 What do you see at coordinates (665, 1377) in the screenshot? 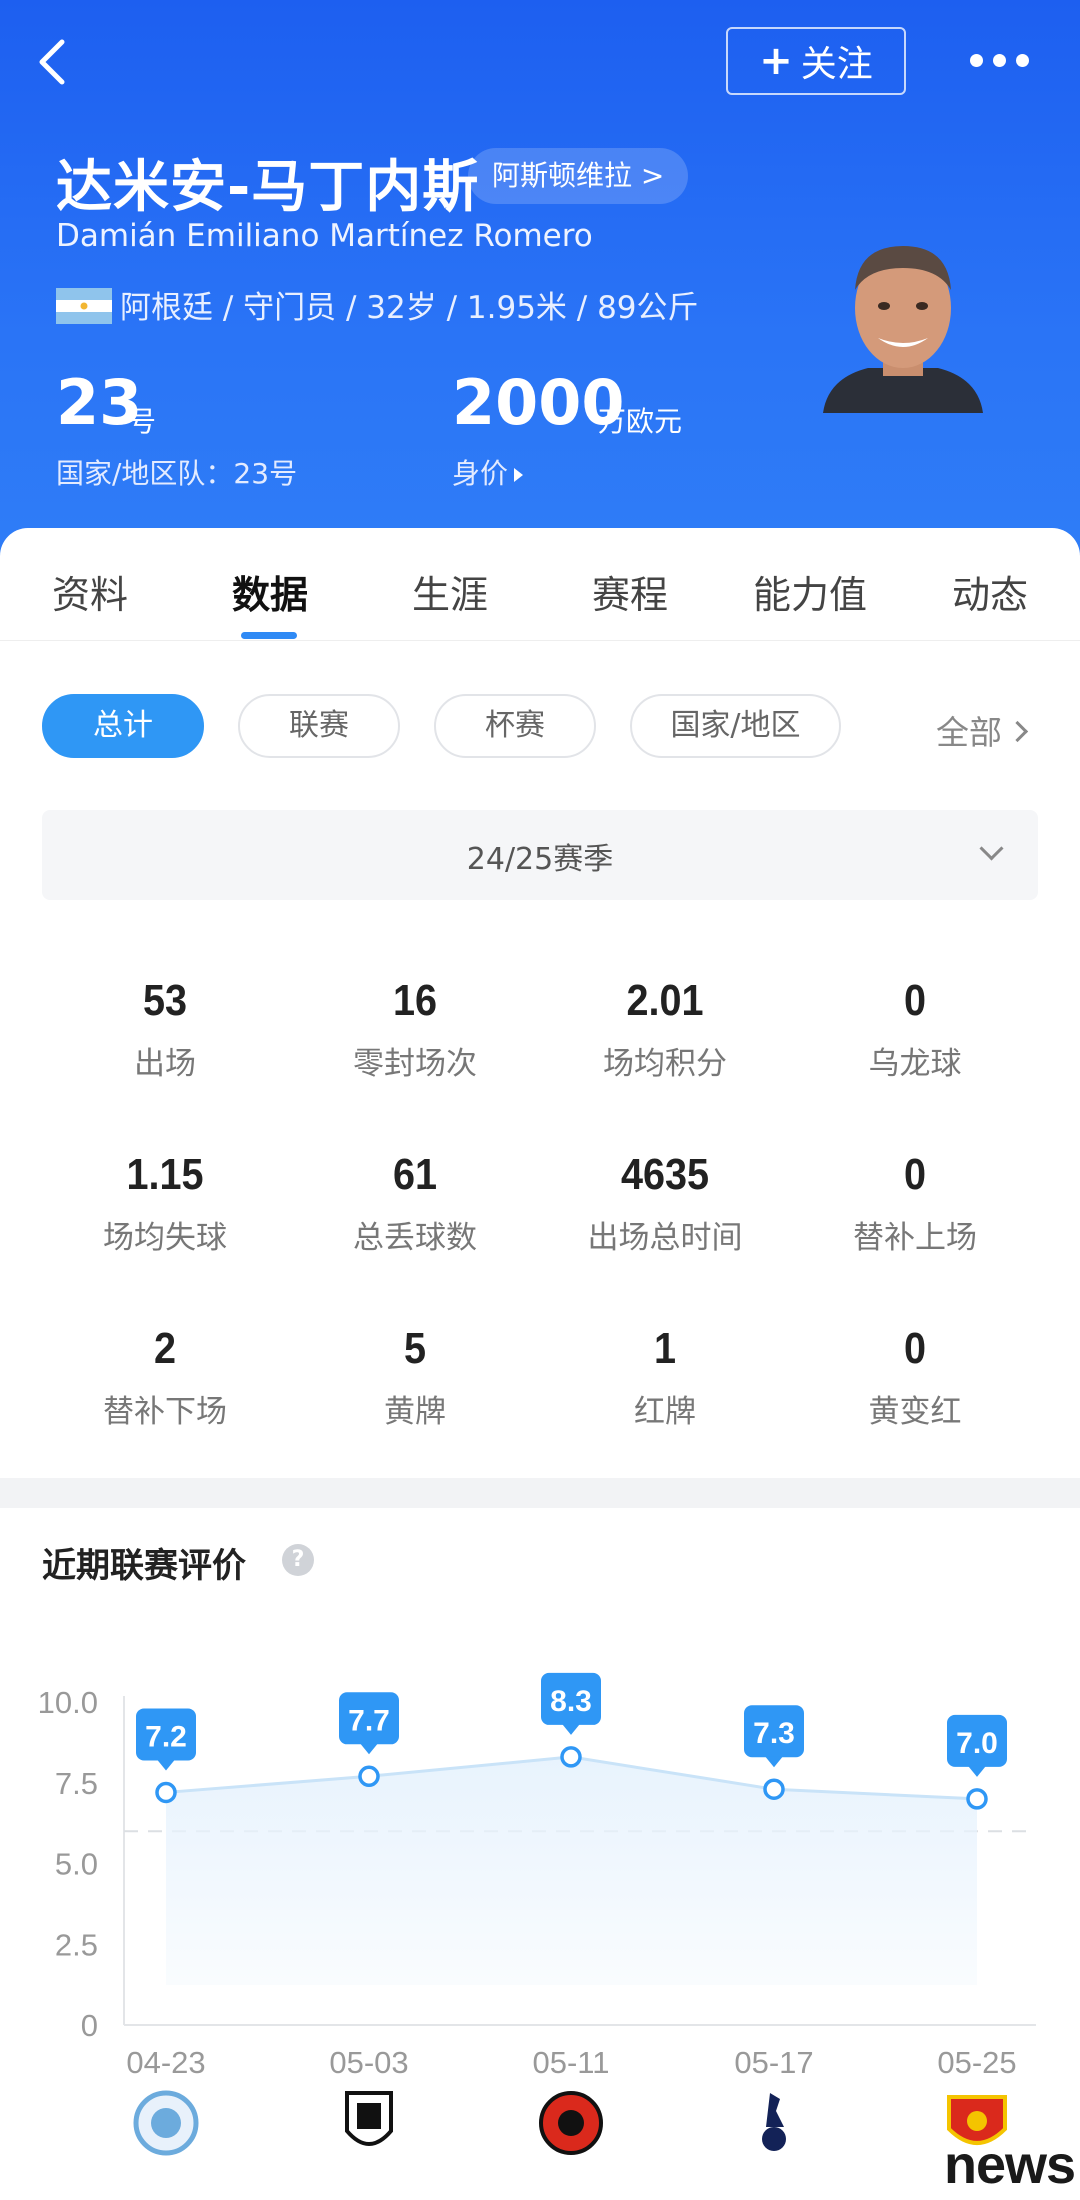
I see `stat-red-cards: 1 红牌` at bounding box center [665, 1377].